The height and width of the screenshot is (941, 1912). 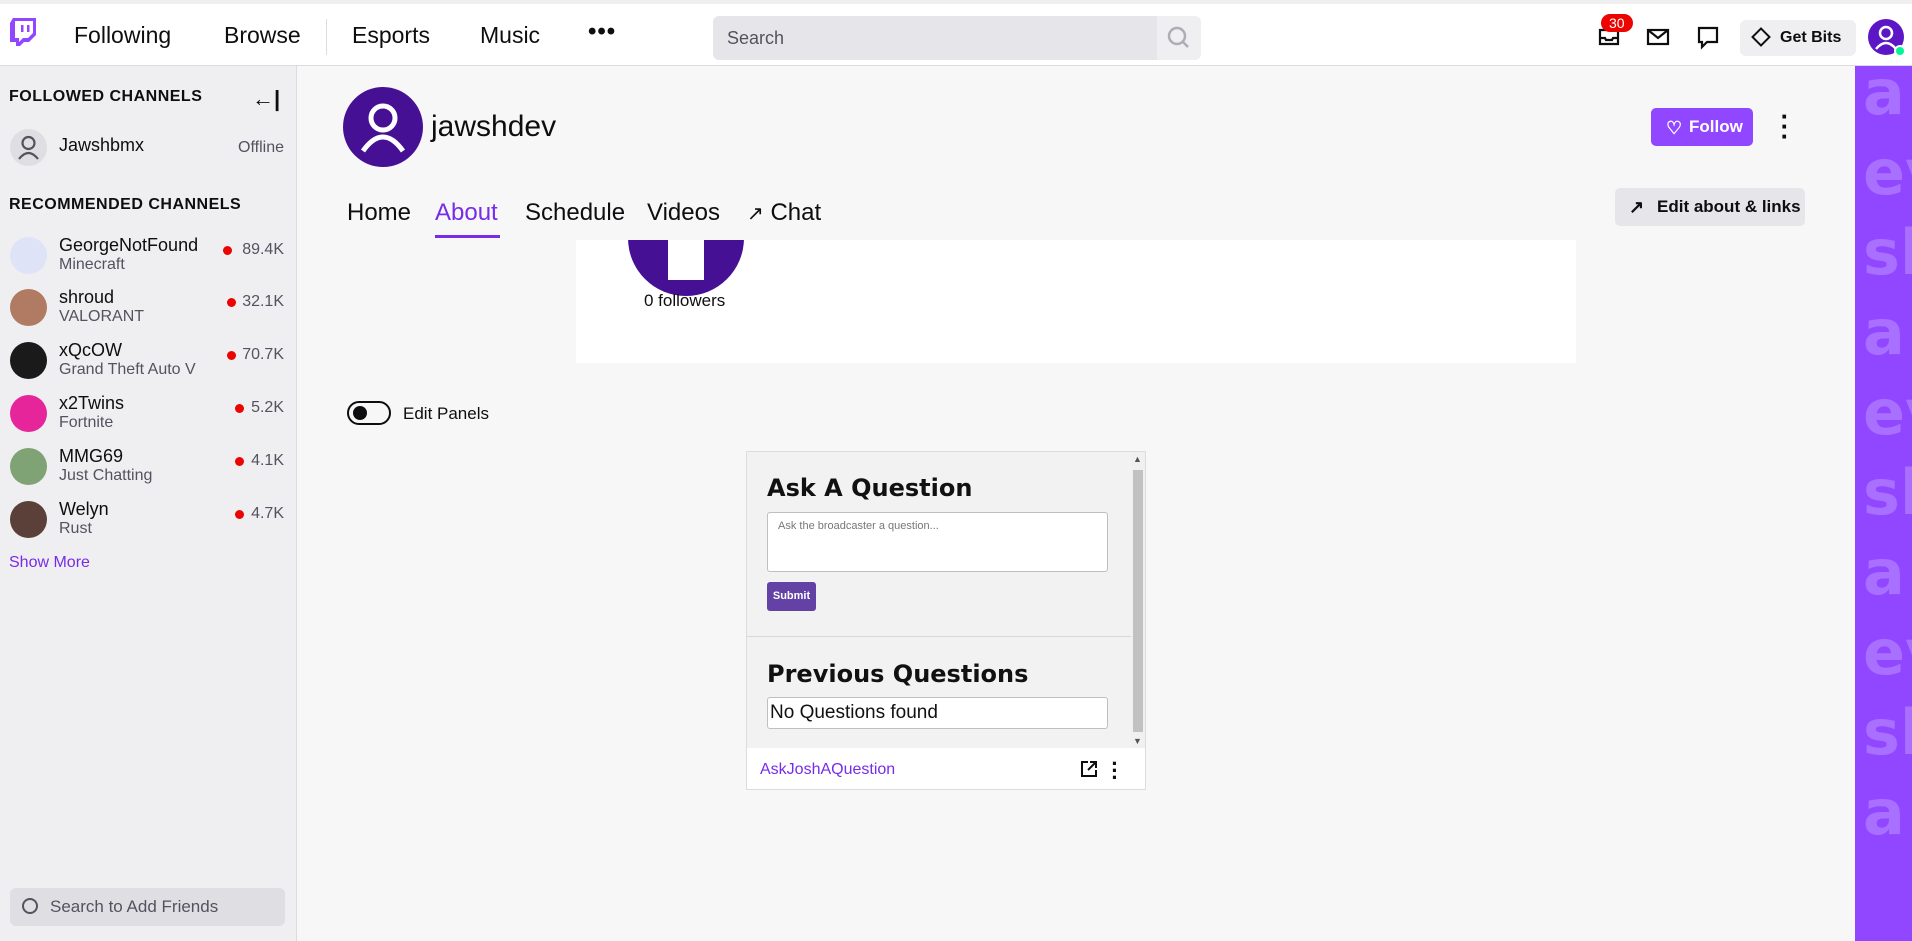 What do you see at coordinates (1785, 126) in the screenshot?
I see `more-options-icon: · · ·` at bounding box center [1785, 126].